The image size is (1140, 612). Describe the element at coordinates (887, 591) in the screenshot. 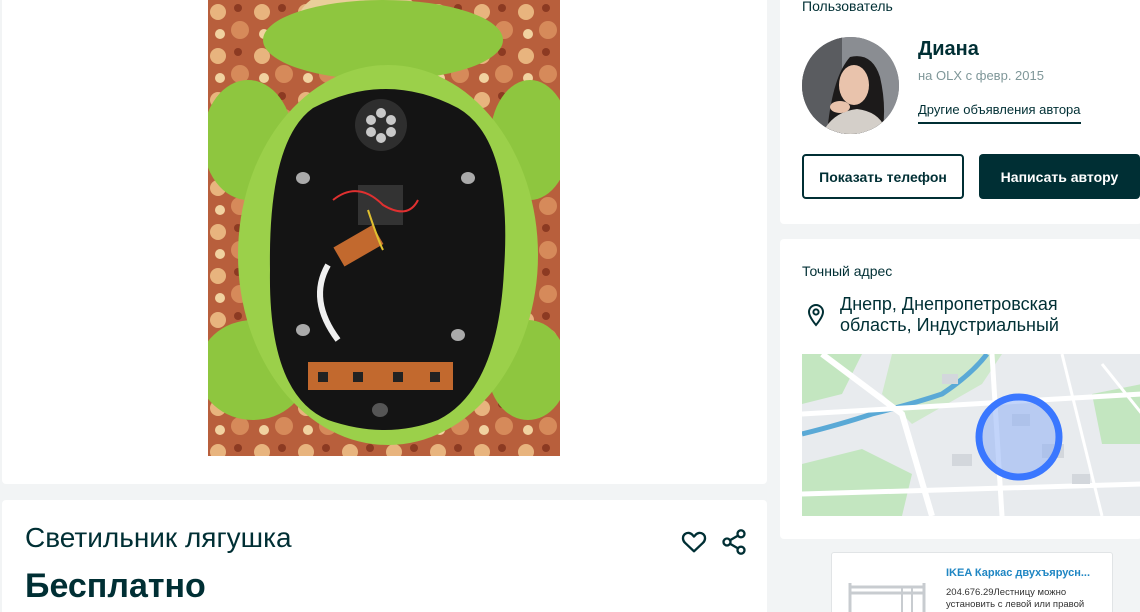

I see `promo-image` at that location.